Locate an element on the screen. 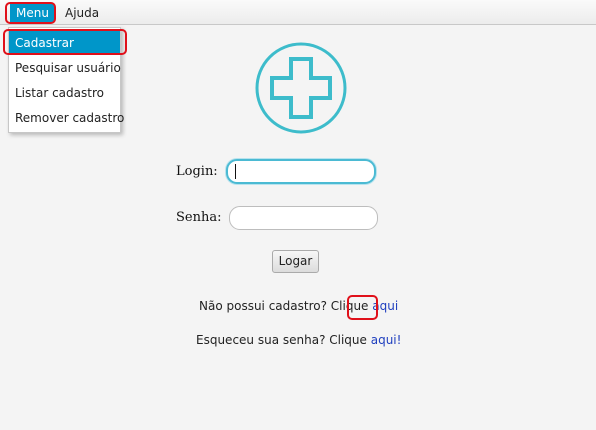 This screenshot has width=596, height=430. password-label: Senha: is located at coordinates (199, 217).